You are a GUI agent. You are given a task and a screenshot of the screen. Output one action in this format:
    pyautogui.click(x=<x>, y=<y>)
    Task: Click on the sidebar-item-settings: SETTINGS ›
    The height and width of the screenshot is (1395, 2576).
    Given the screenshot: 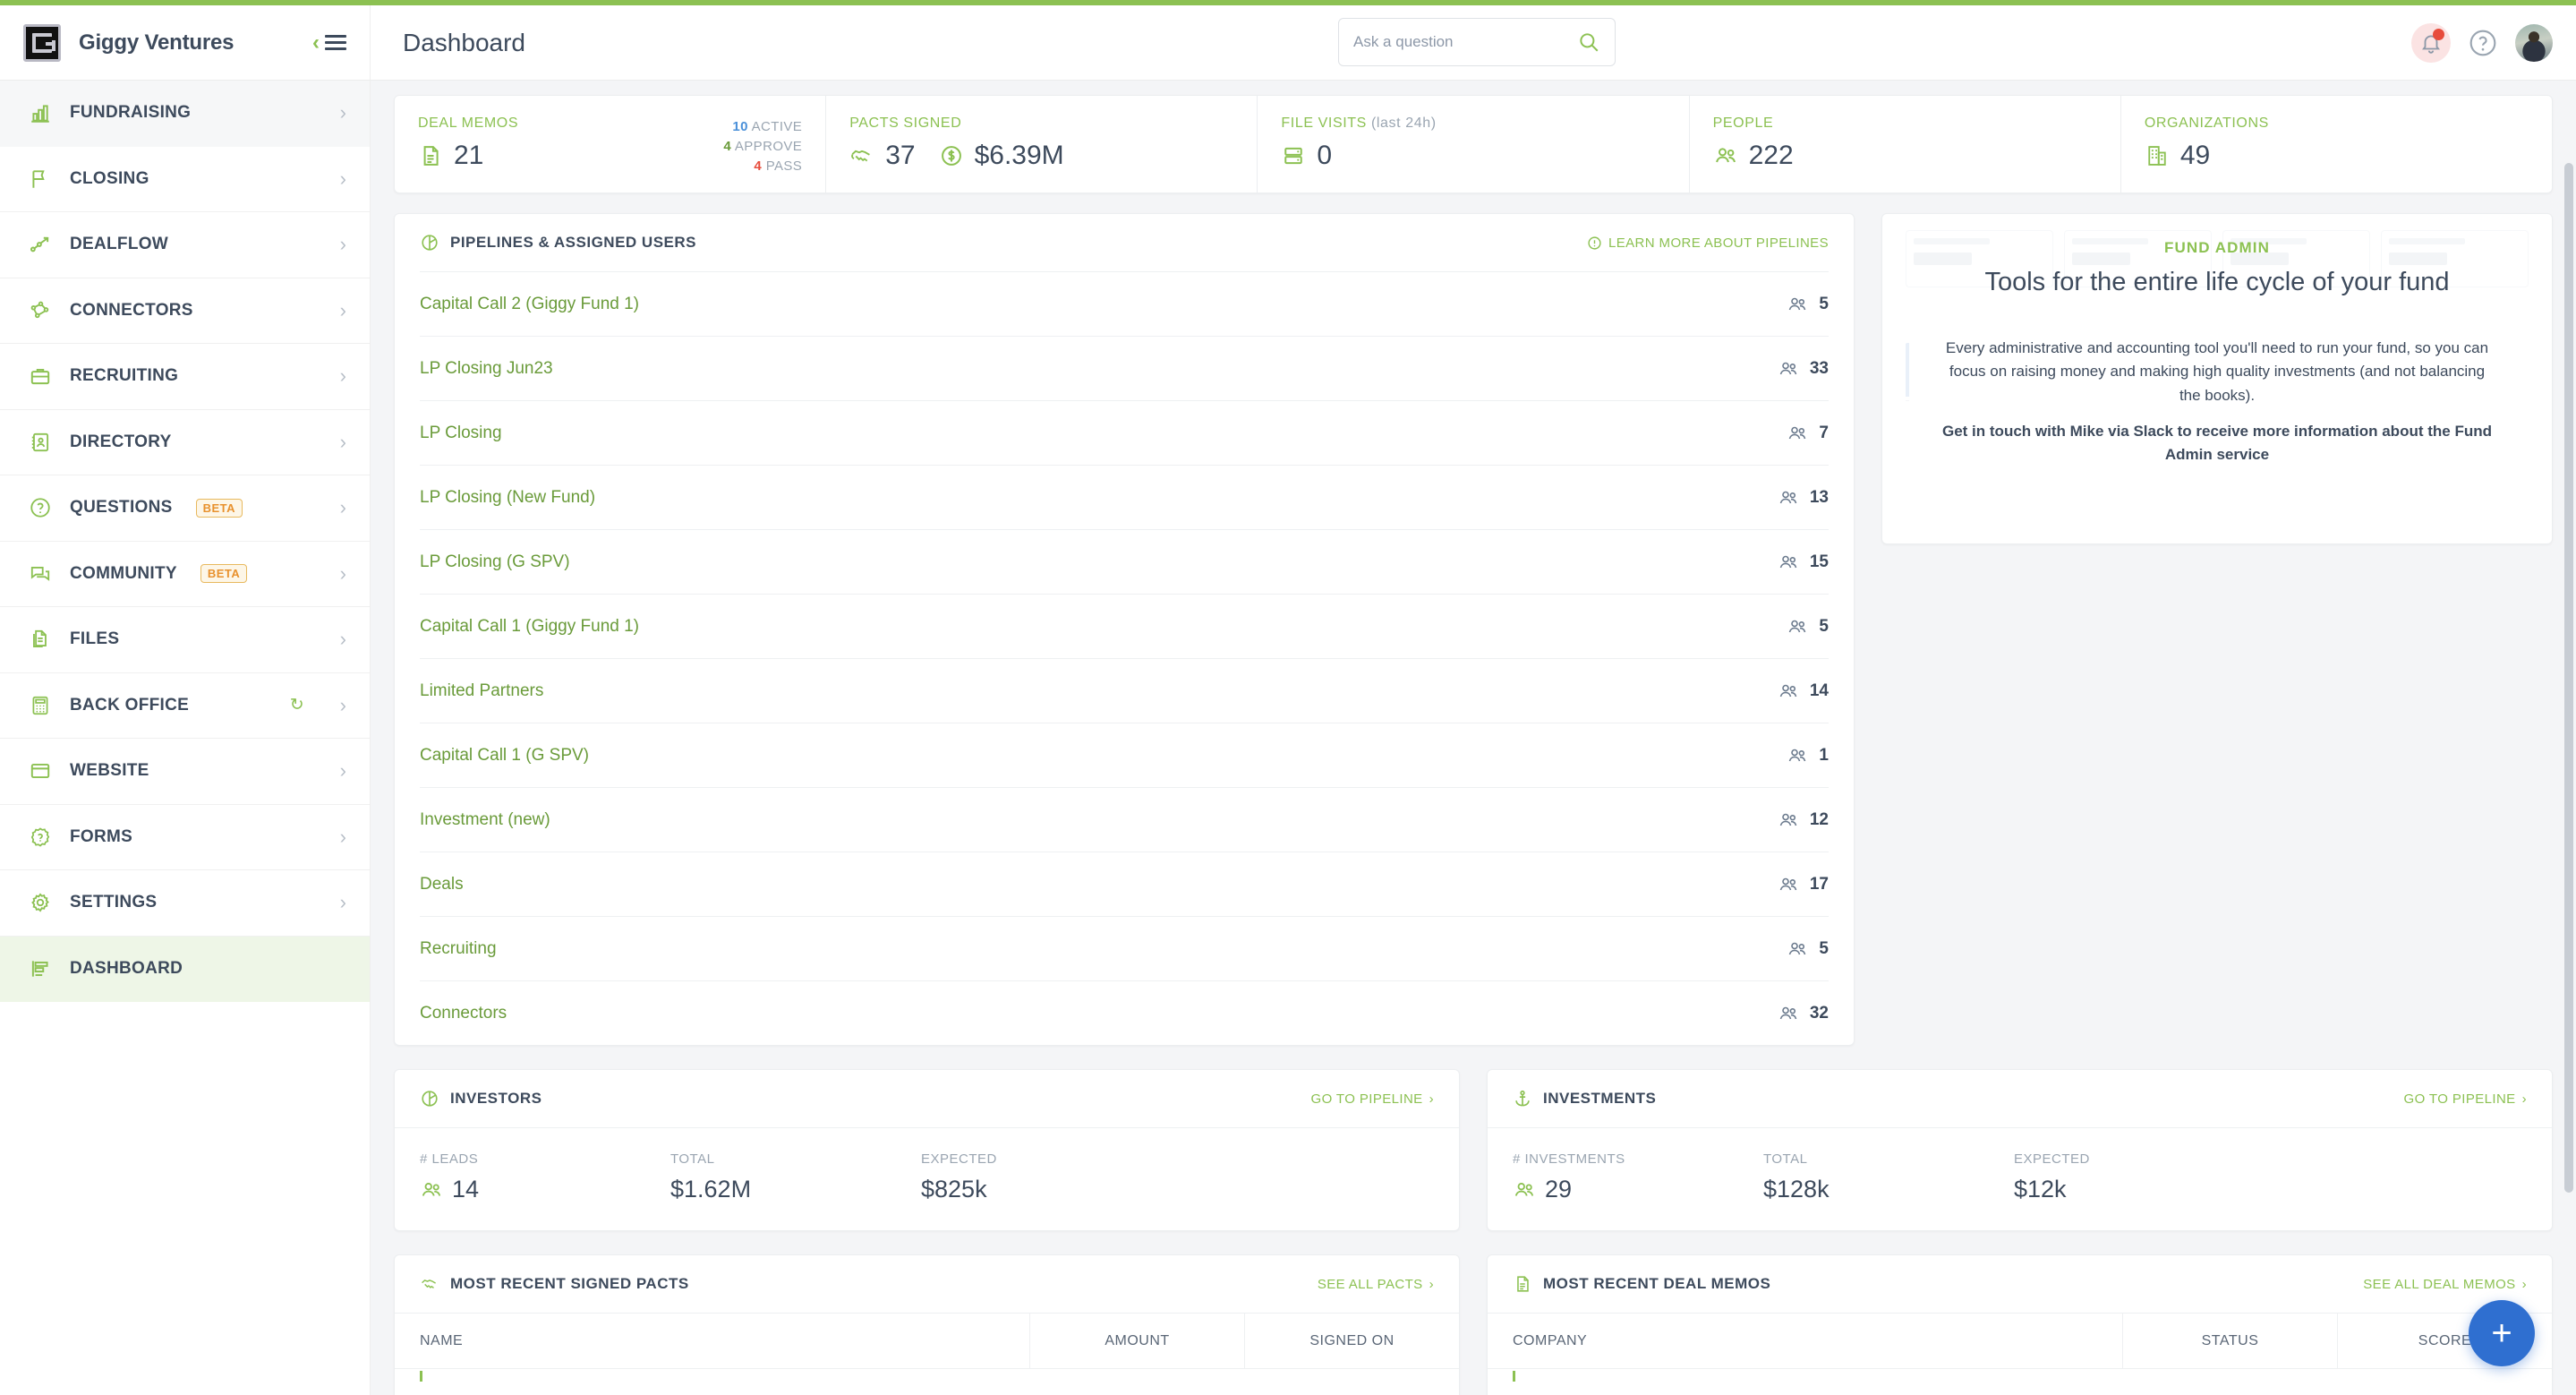 What is the action you would take?
    pyautogui.click(x=185, y=903)
    